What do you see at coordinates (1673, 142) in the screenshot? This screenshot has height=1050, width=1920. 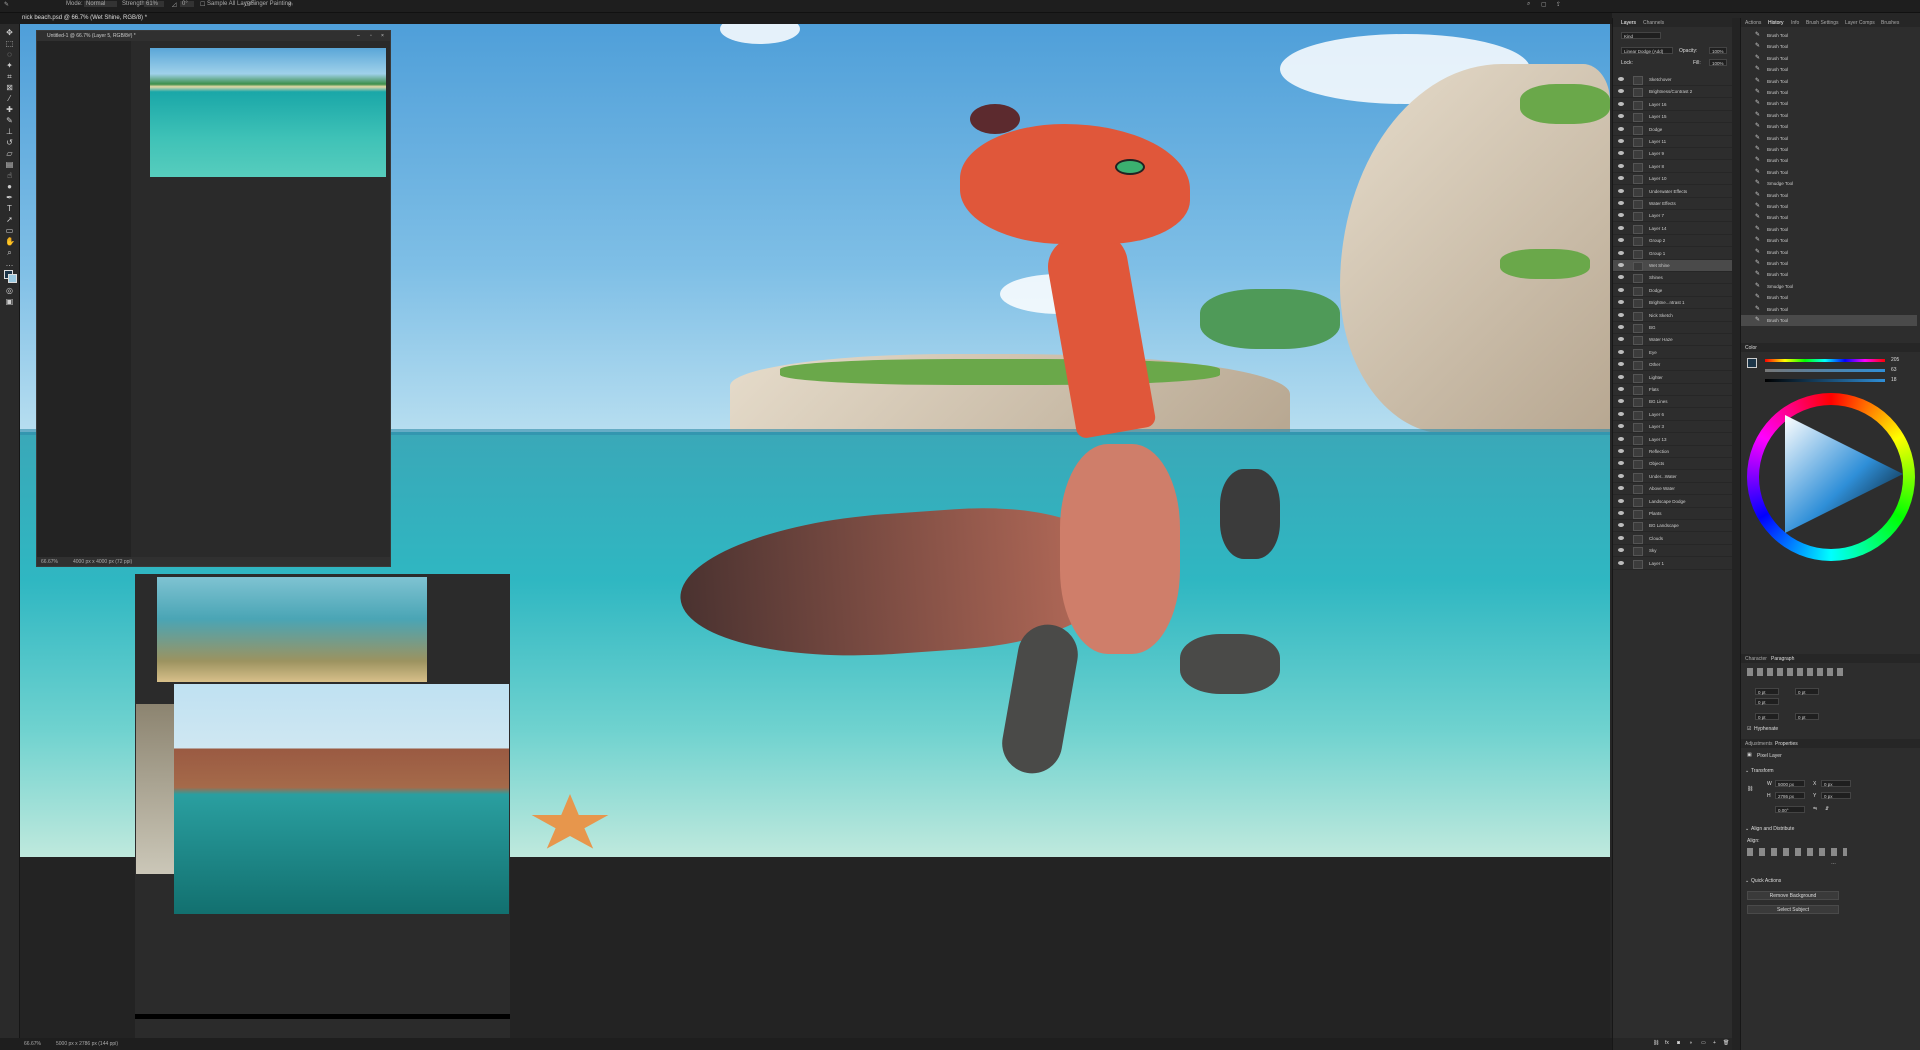 I see `layer-row: Layer 11` at bounding box center [1673, 142].